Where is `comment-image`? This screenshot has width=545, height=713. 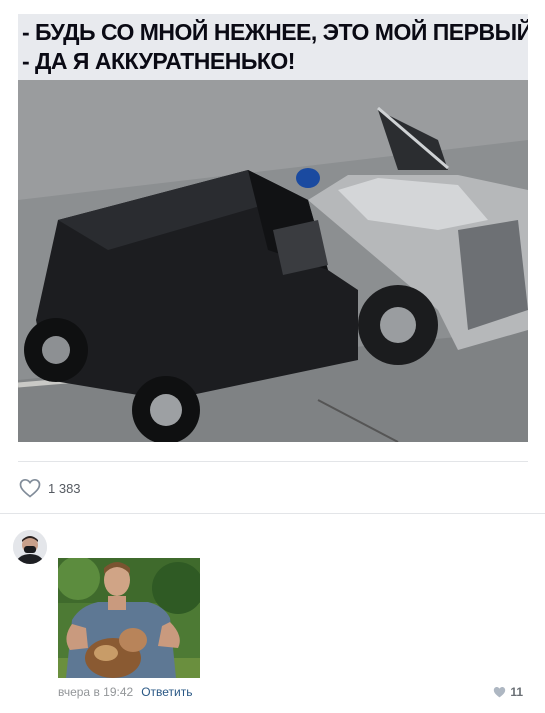 comment-image is located at coordinates (129, 618).